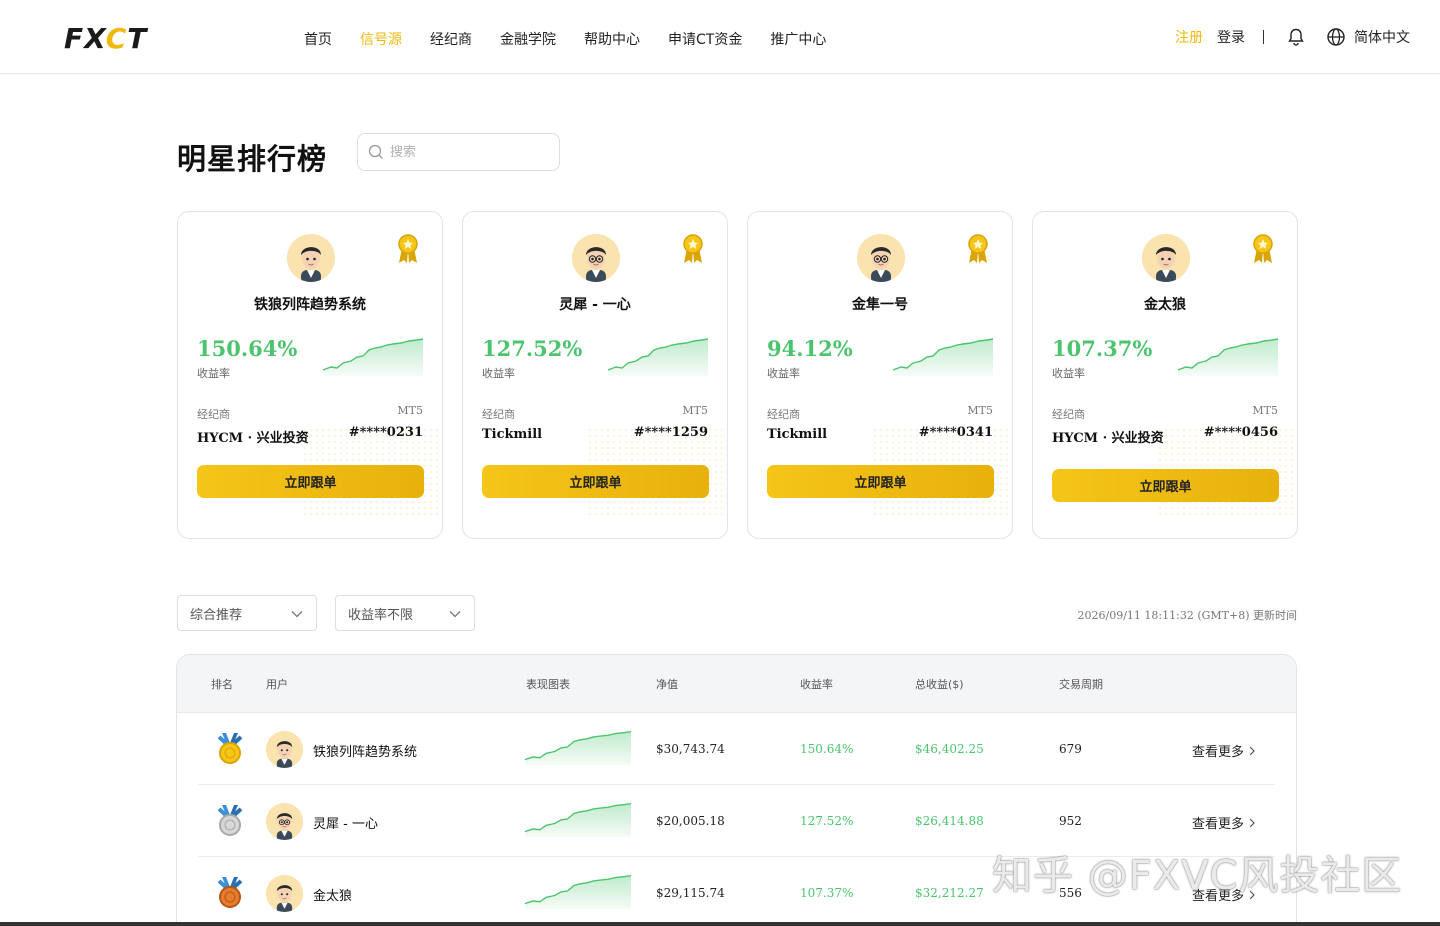  Describe the element at coordinates (1240, 432) in the screenshot. I see `card-account-number: #****0456` at that location.